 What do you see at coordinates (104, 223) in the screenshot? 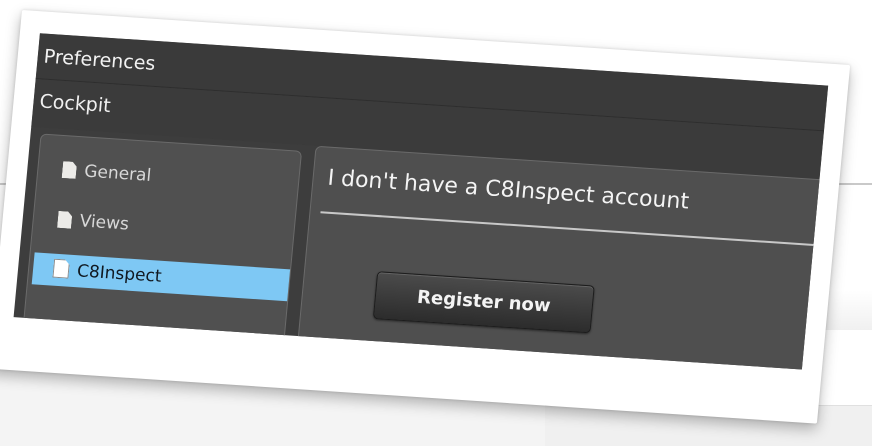
I see `tree-item-label: Views` at bounding box center [104, 223].